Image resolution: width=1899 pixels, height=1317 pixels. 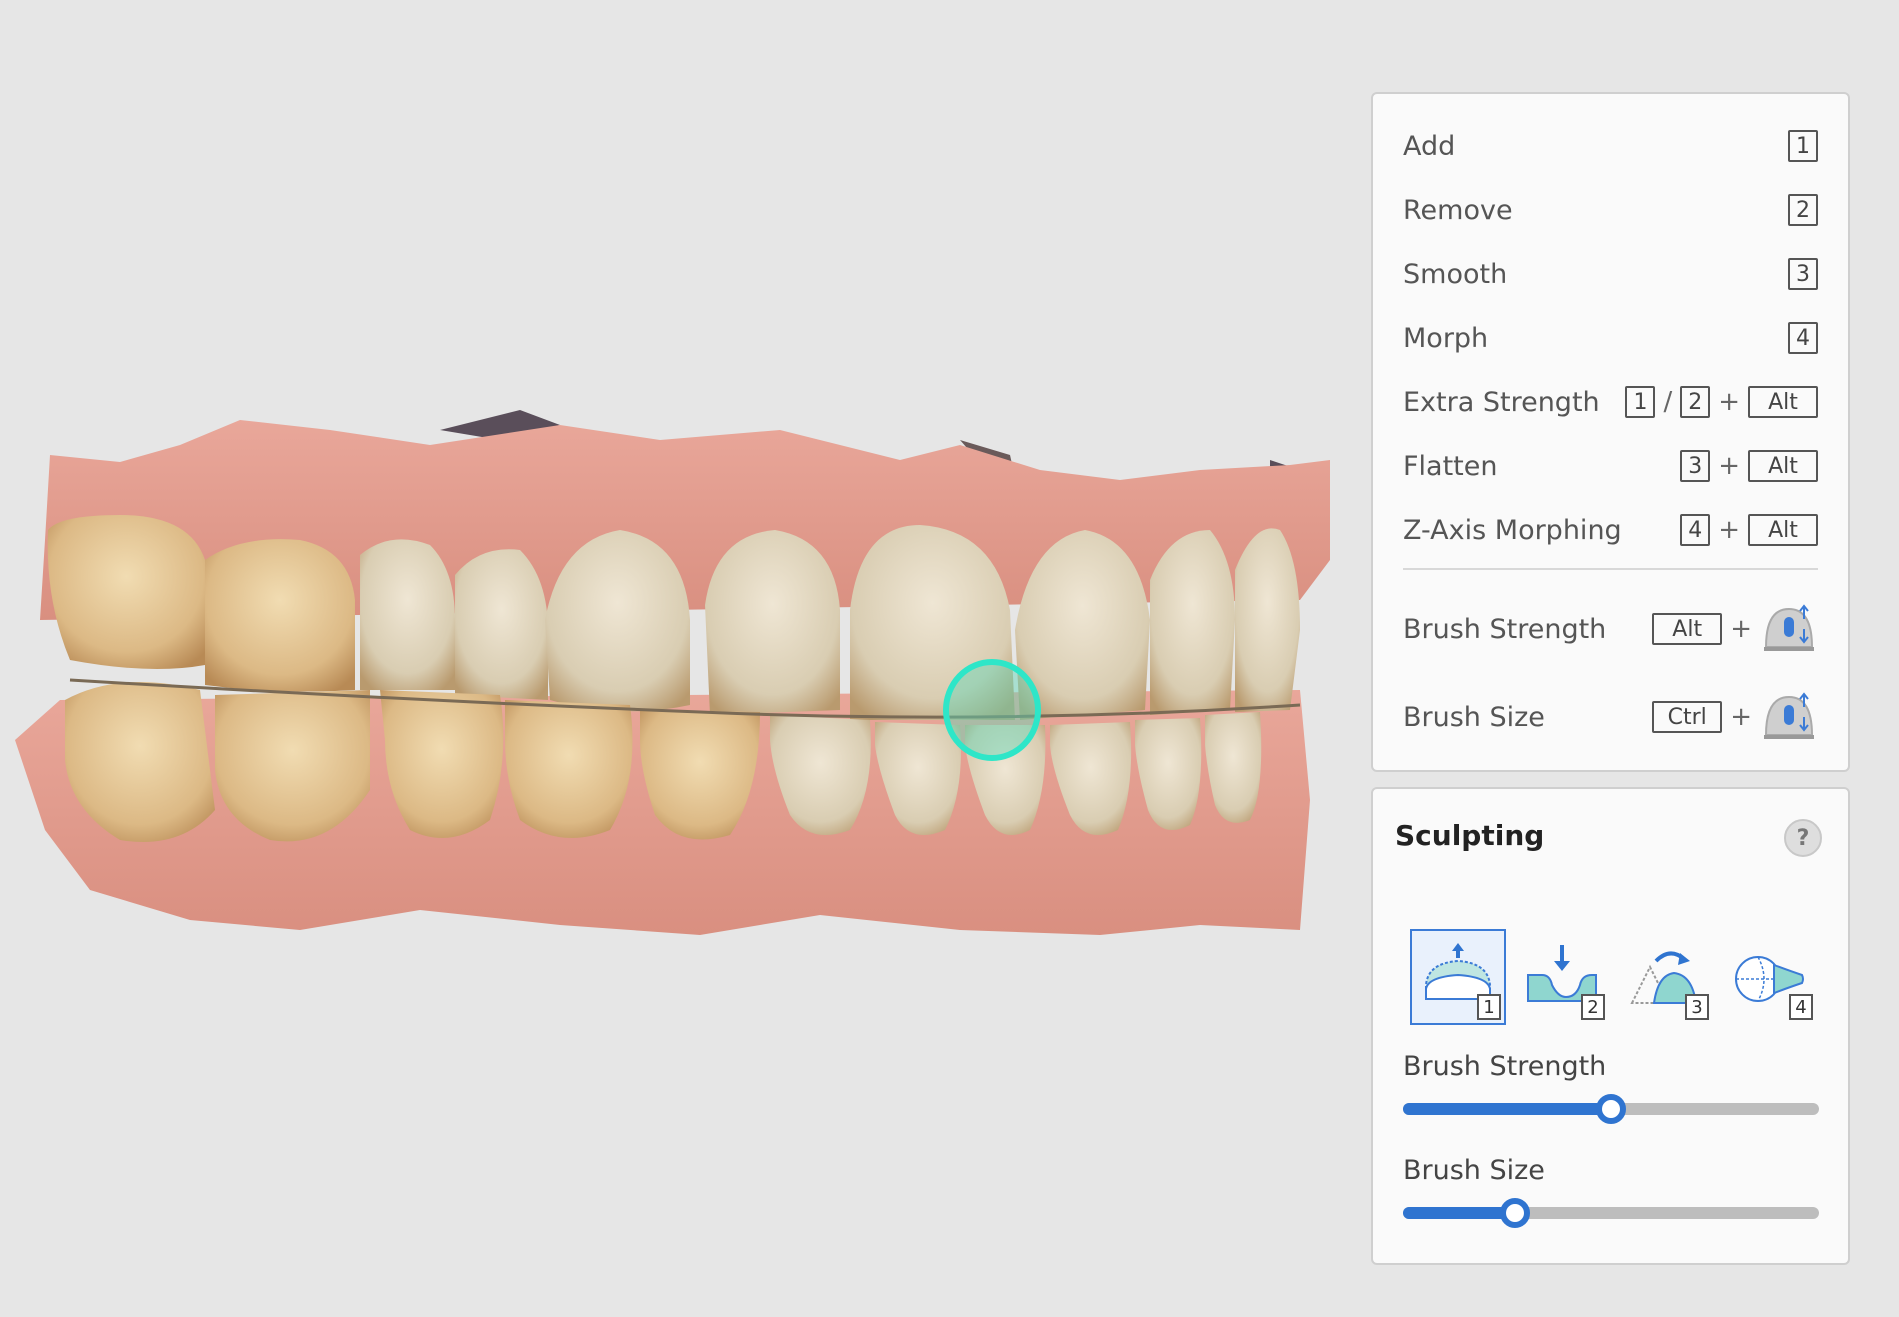 I want to click on shortcut-brush-strength: Brush Strength Alt +, so click(x=1610, y=629).